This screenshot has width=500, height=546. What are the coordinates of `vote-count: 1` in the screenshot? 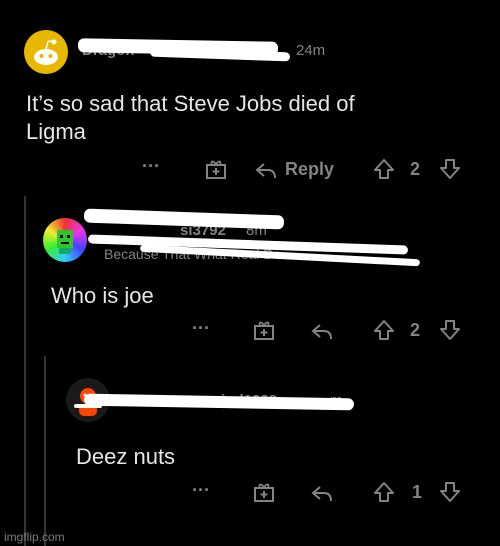 It's located at (417, 492).